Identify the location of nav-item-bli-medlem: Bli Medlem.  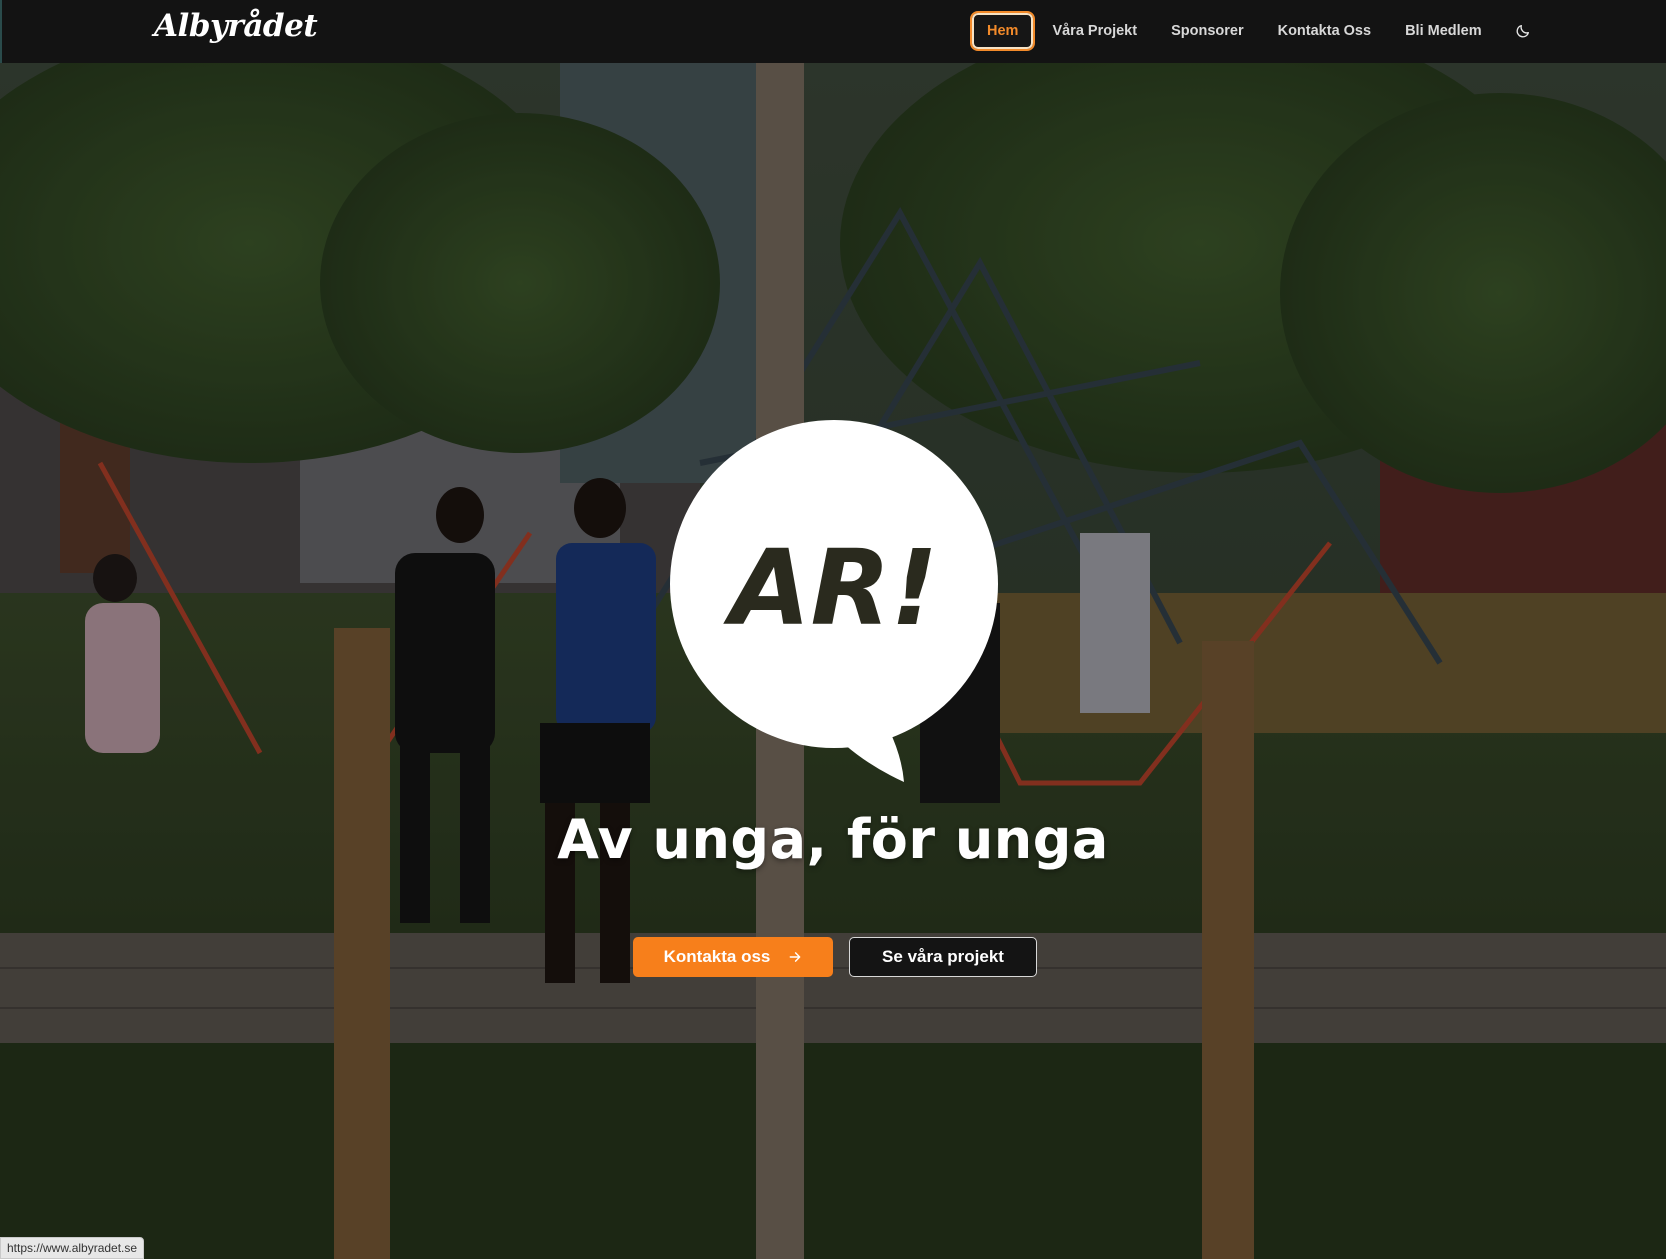
(1443, 31).